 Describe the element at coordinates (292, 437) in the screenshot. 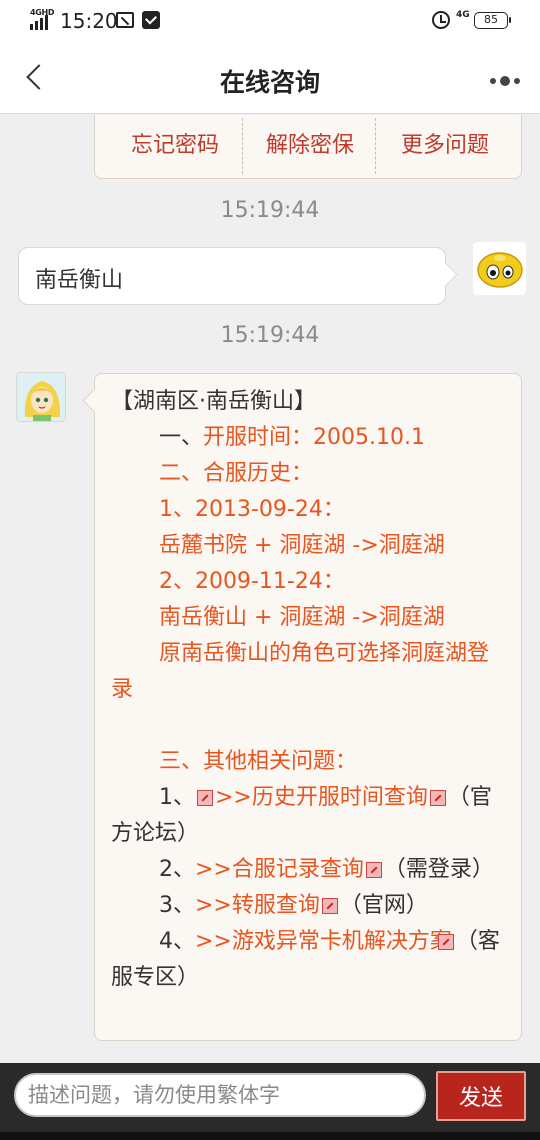

I see `reply-line: 一、开服时间：2005.10.1` at that location.